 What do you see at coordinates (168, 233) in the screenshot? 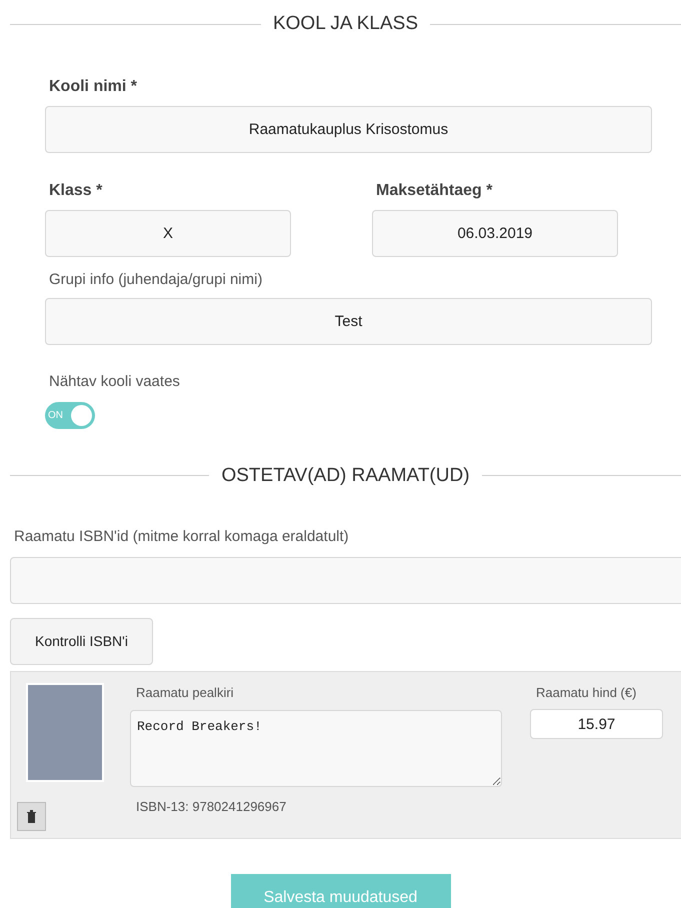
I see `input-field: X` at bounding box center [168, 233].